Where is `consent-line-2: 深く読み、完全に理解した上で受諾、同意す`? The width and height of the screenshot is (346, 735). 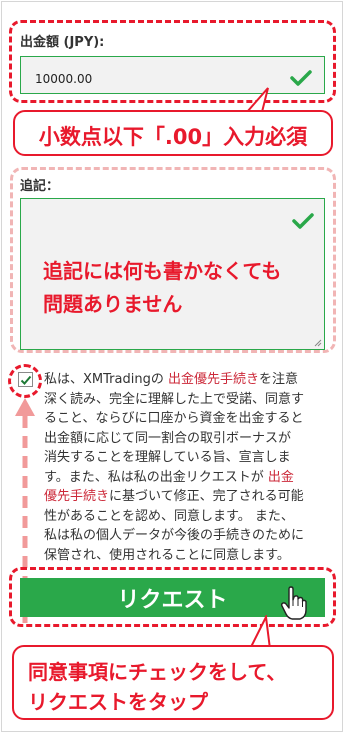 consent-line-2: 深く読み、完全に理解した上で受諾、同意す is located at coordinates (174, 399).